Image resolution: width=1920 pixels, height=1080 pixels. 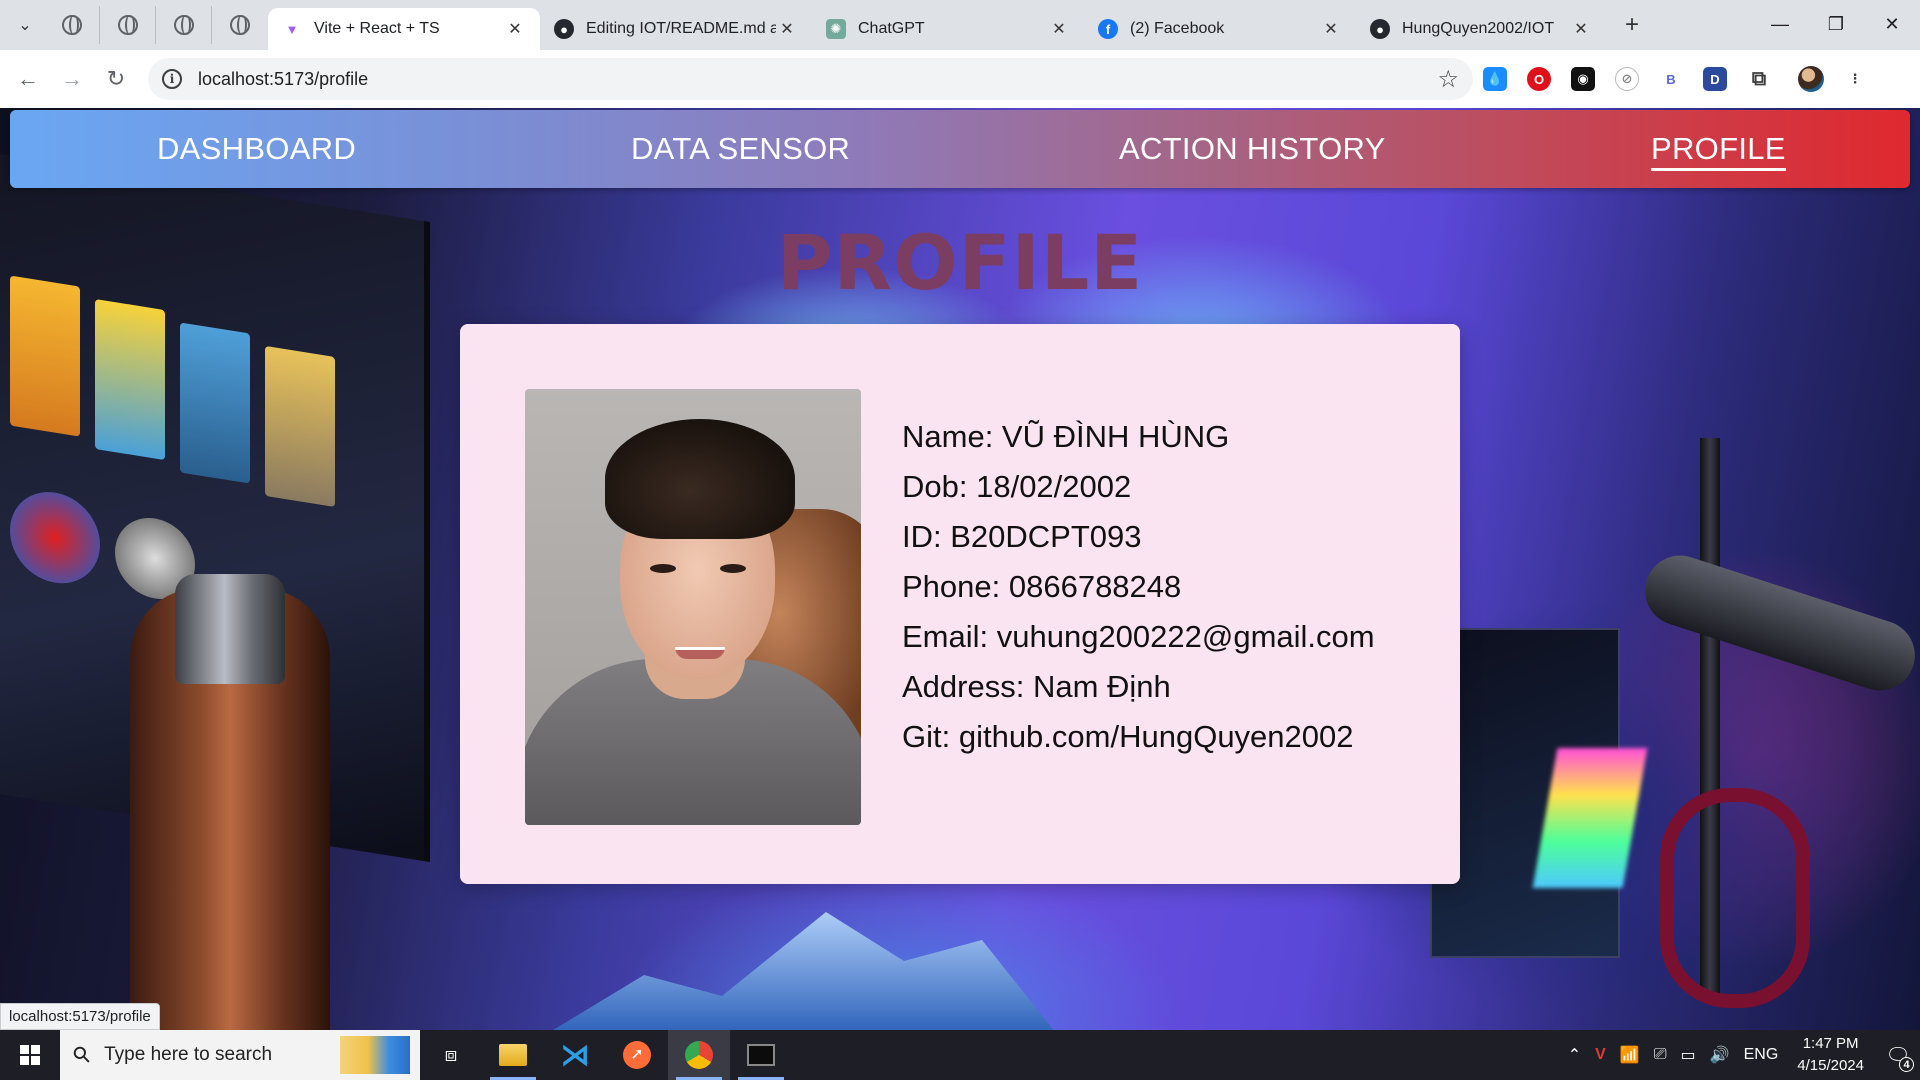 I want to click on taskbar-file-explorer, so click(x=513, y=1055).